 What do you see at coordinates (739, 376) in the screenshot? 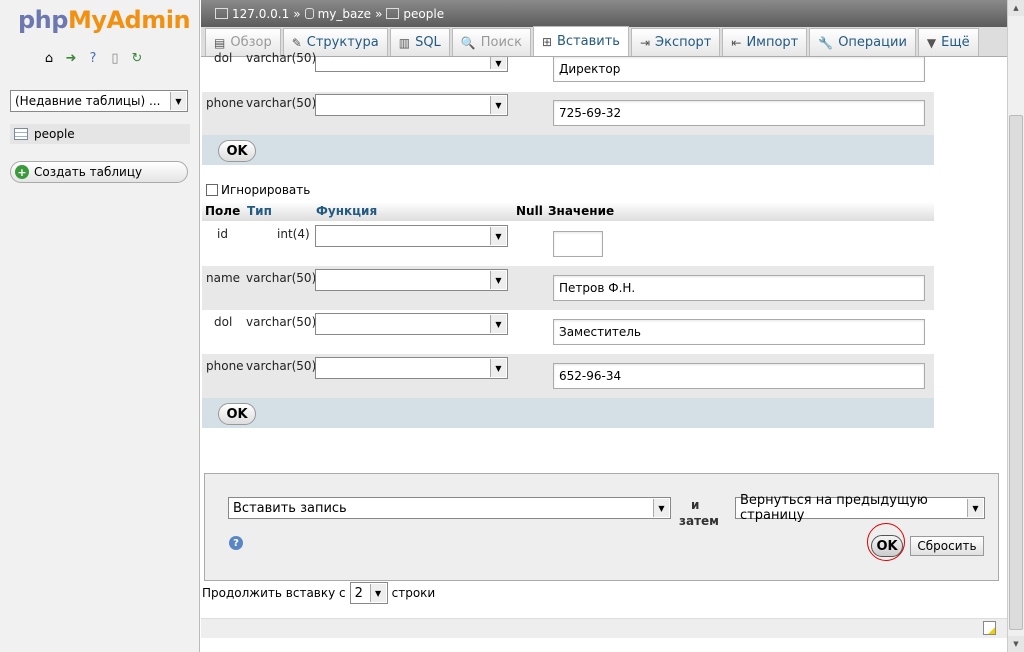
I see `value-input-phone: 652-96-34` at bounding box center [739, 376].